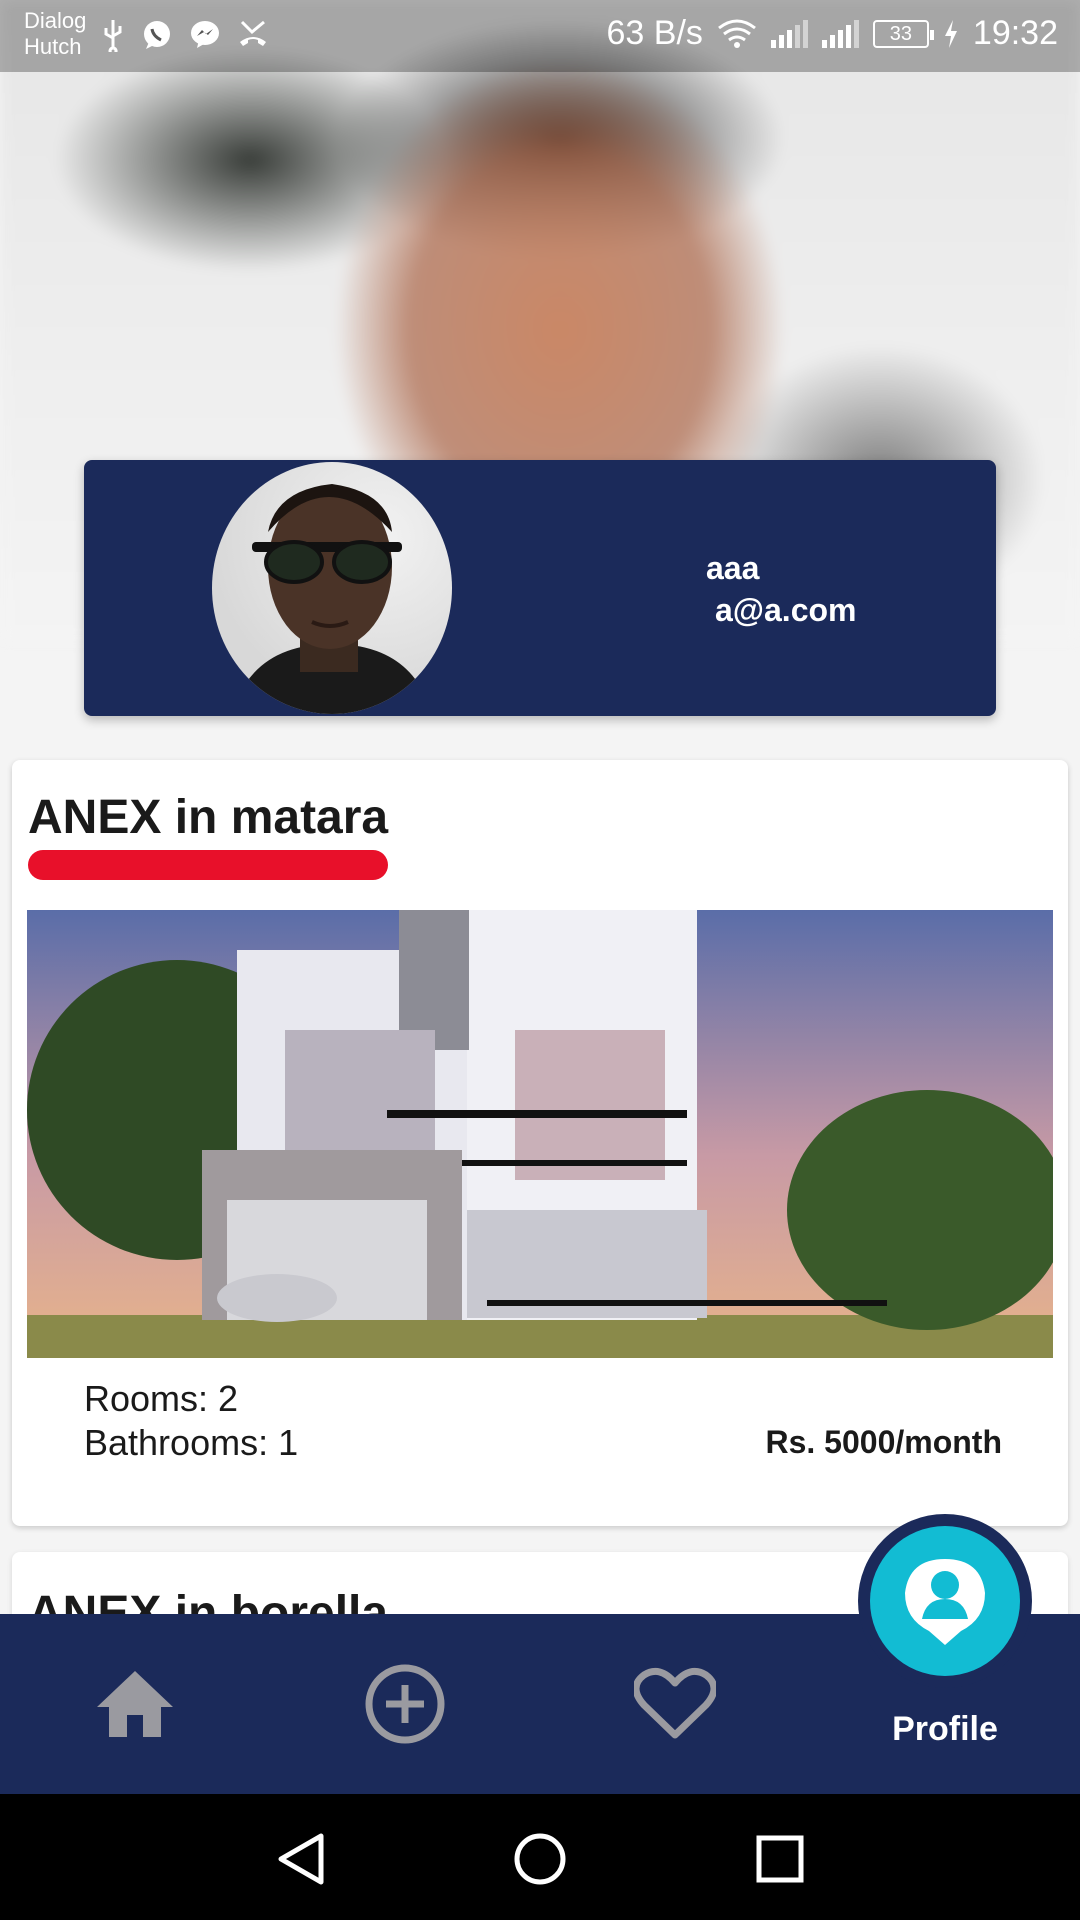  Describe the element at coordinates (540, 588) in the screenshot. I see `profile-card: aaa a@a.com` at that location.